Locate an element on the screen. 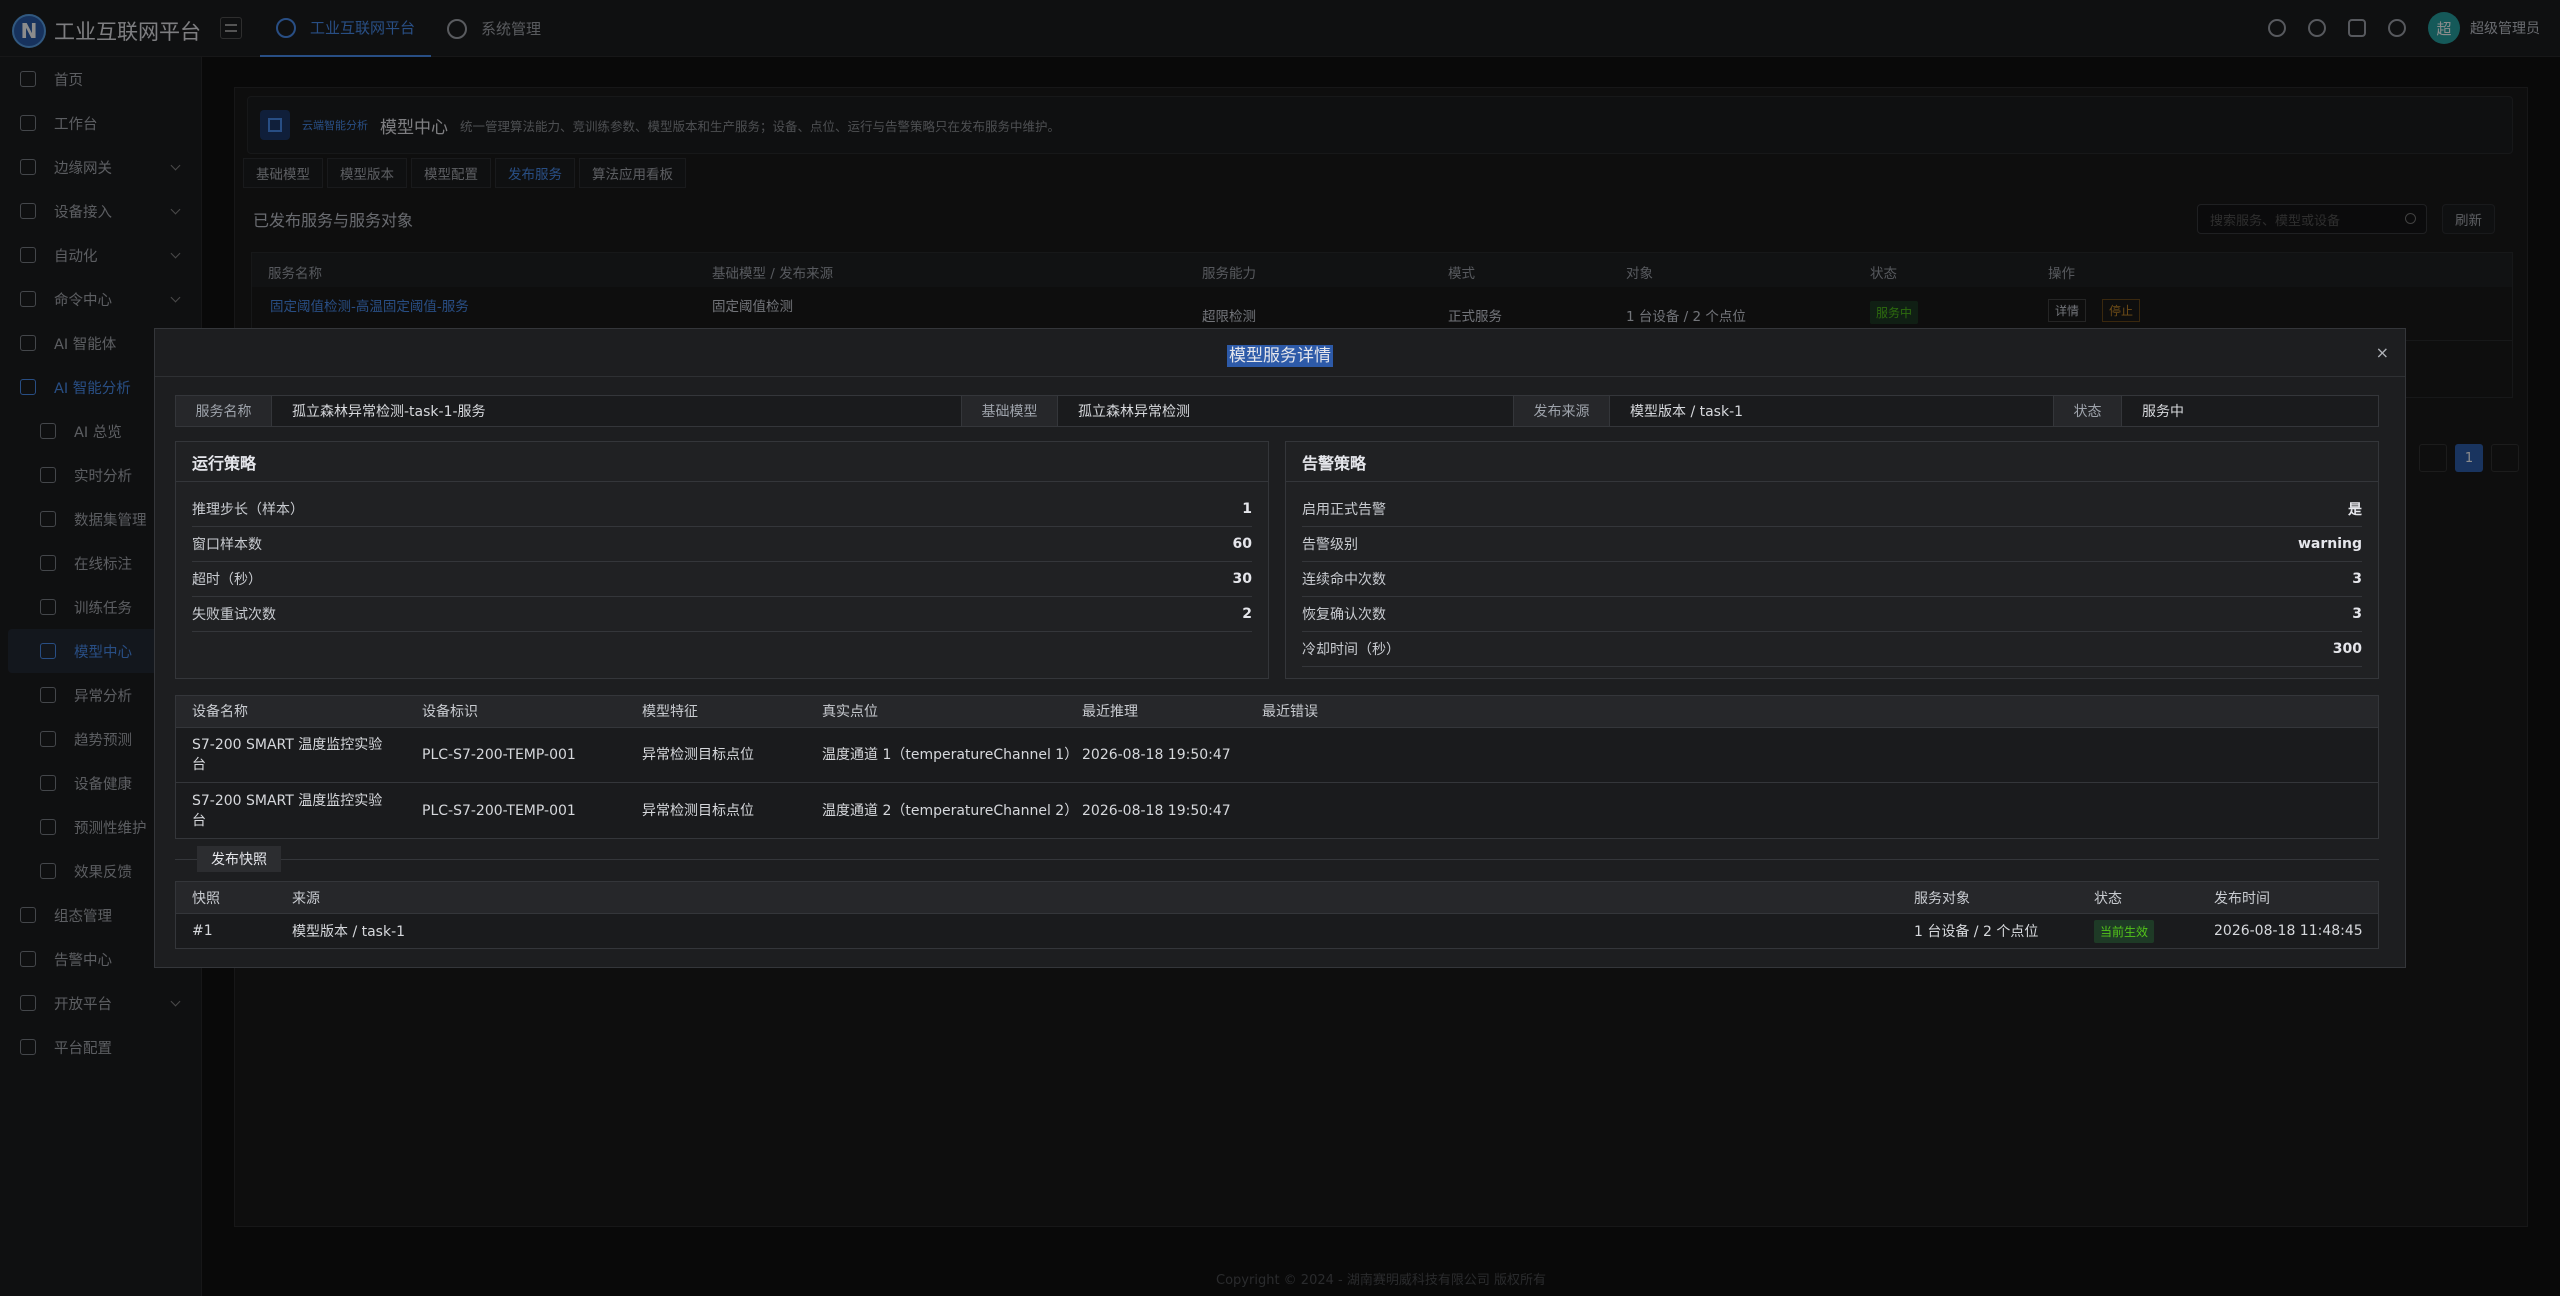 Image resolution: width=2560 pixels, height=1296 pixels. policy-value: 是 is located at coordinates (2355, 510).